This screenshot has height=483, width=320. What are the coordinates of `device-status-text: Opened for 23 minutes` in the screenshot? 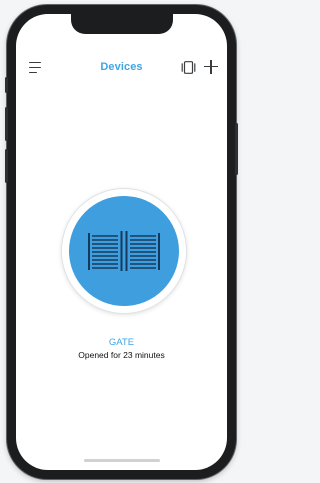 It's located at (121, 355).